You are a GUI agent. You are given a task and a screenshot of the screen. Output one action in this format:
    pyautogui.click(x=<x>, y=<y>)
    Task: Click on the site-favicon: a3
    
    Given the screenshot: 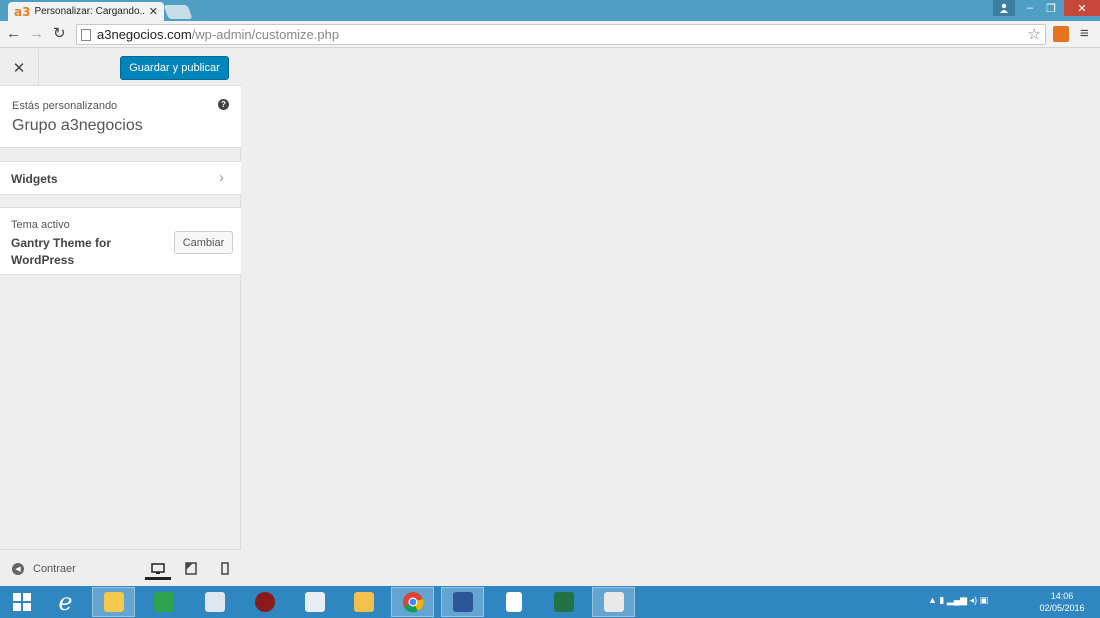 What is the action you would take?
    pyautogui.click(x=22, y=11)
    